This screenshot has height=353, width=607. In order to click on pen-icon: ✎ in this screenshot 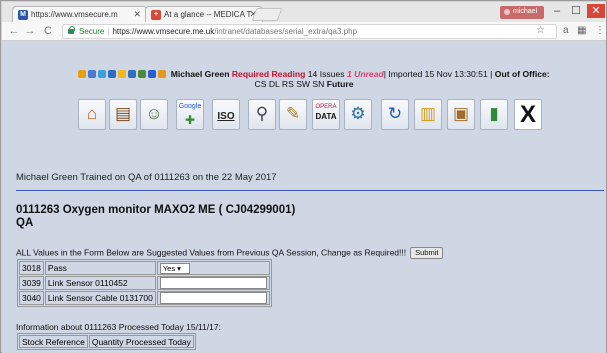, I will do `click(293, 113)`.